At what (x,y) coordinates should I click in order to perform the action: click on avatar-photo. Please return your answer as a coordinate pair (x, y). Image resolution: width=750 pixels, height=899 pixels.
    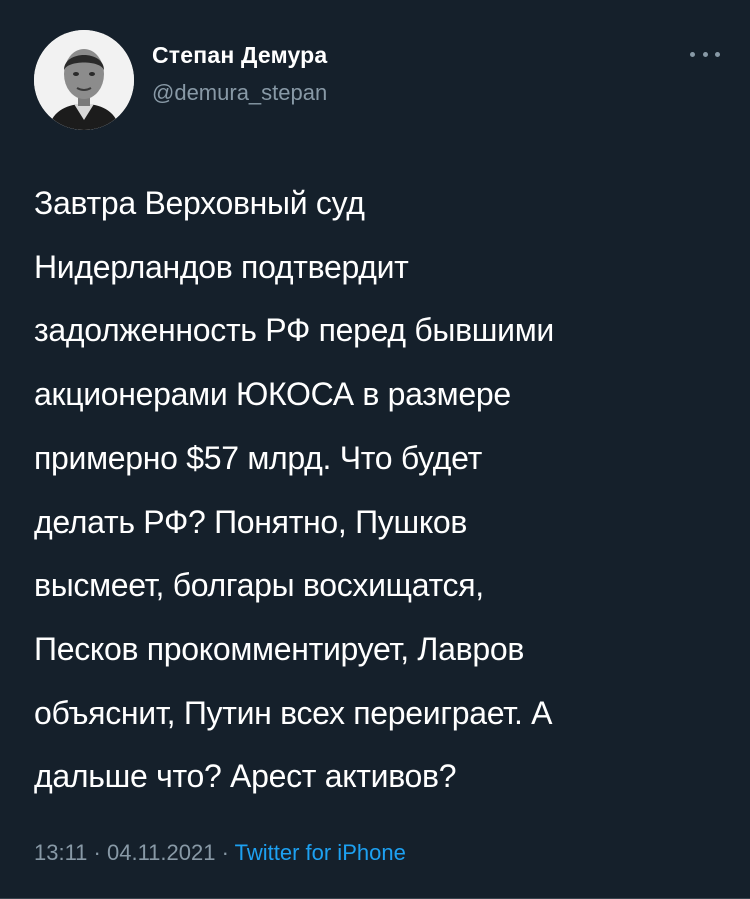
    Looking at the image, I should click on (84, 80).